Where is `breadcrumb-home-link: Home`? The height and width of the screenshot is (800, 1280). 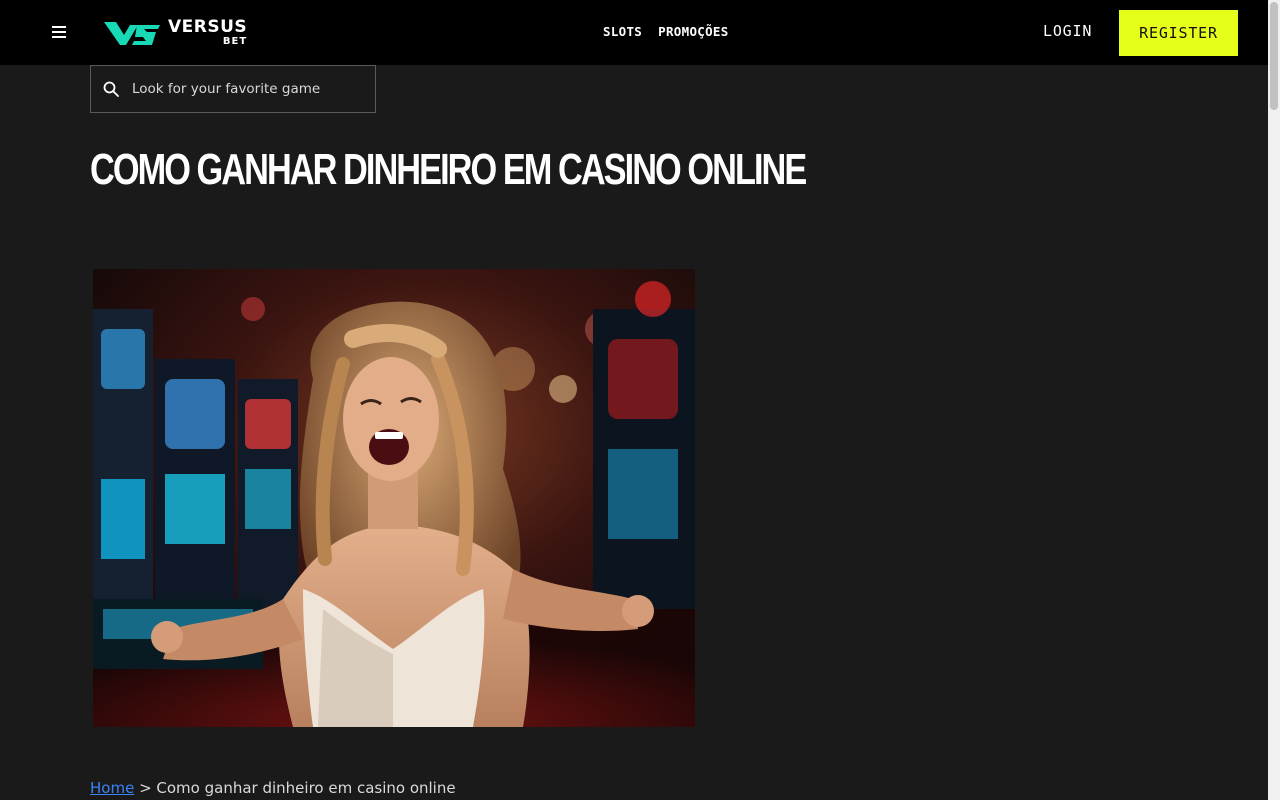 breadcrumb-home-link: Home is located at coordinates (112, 788).